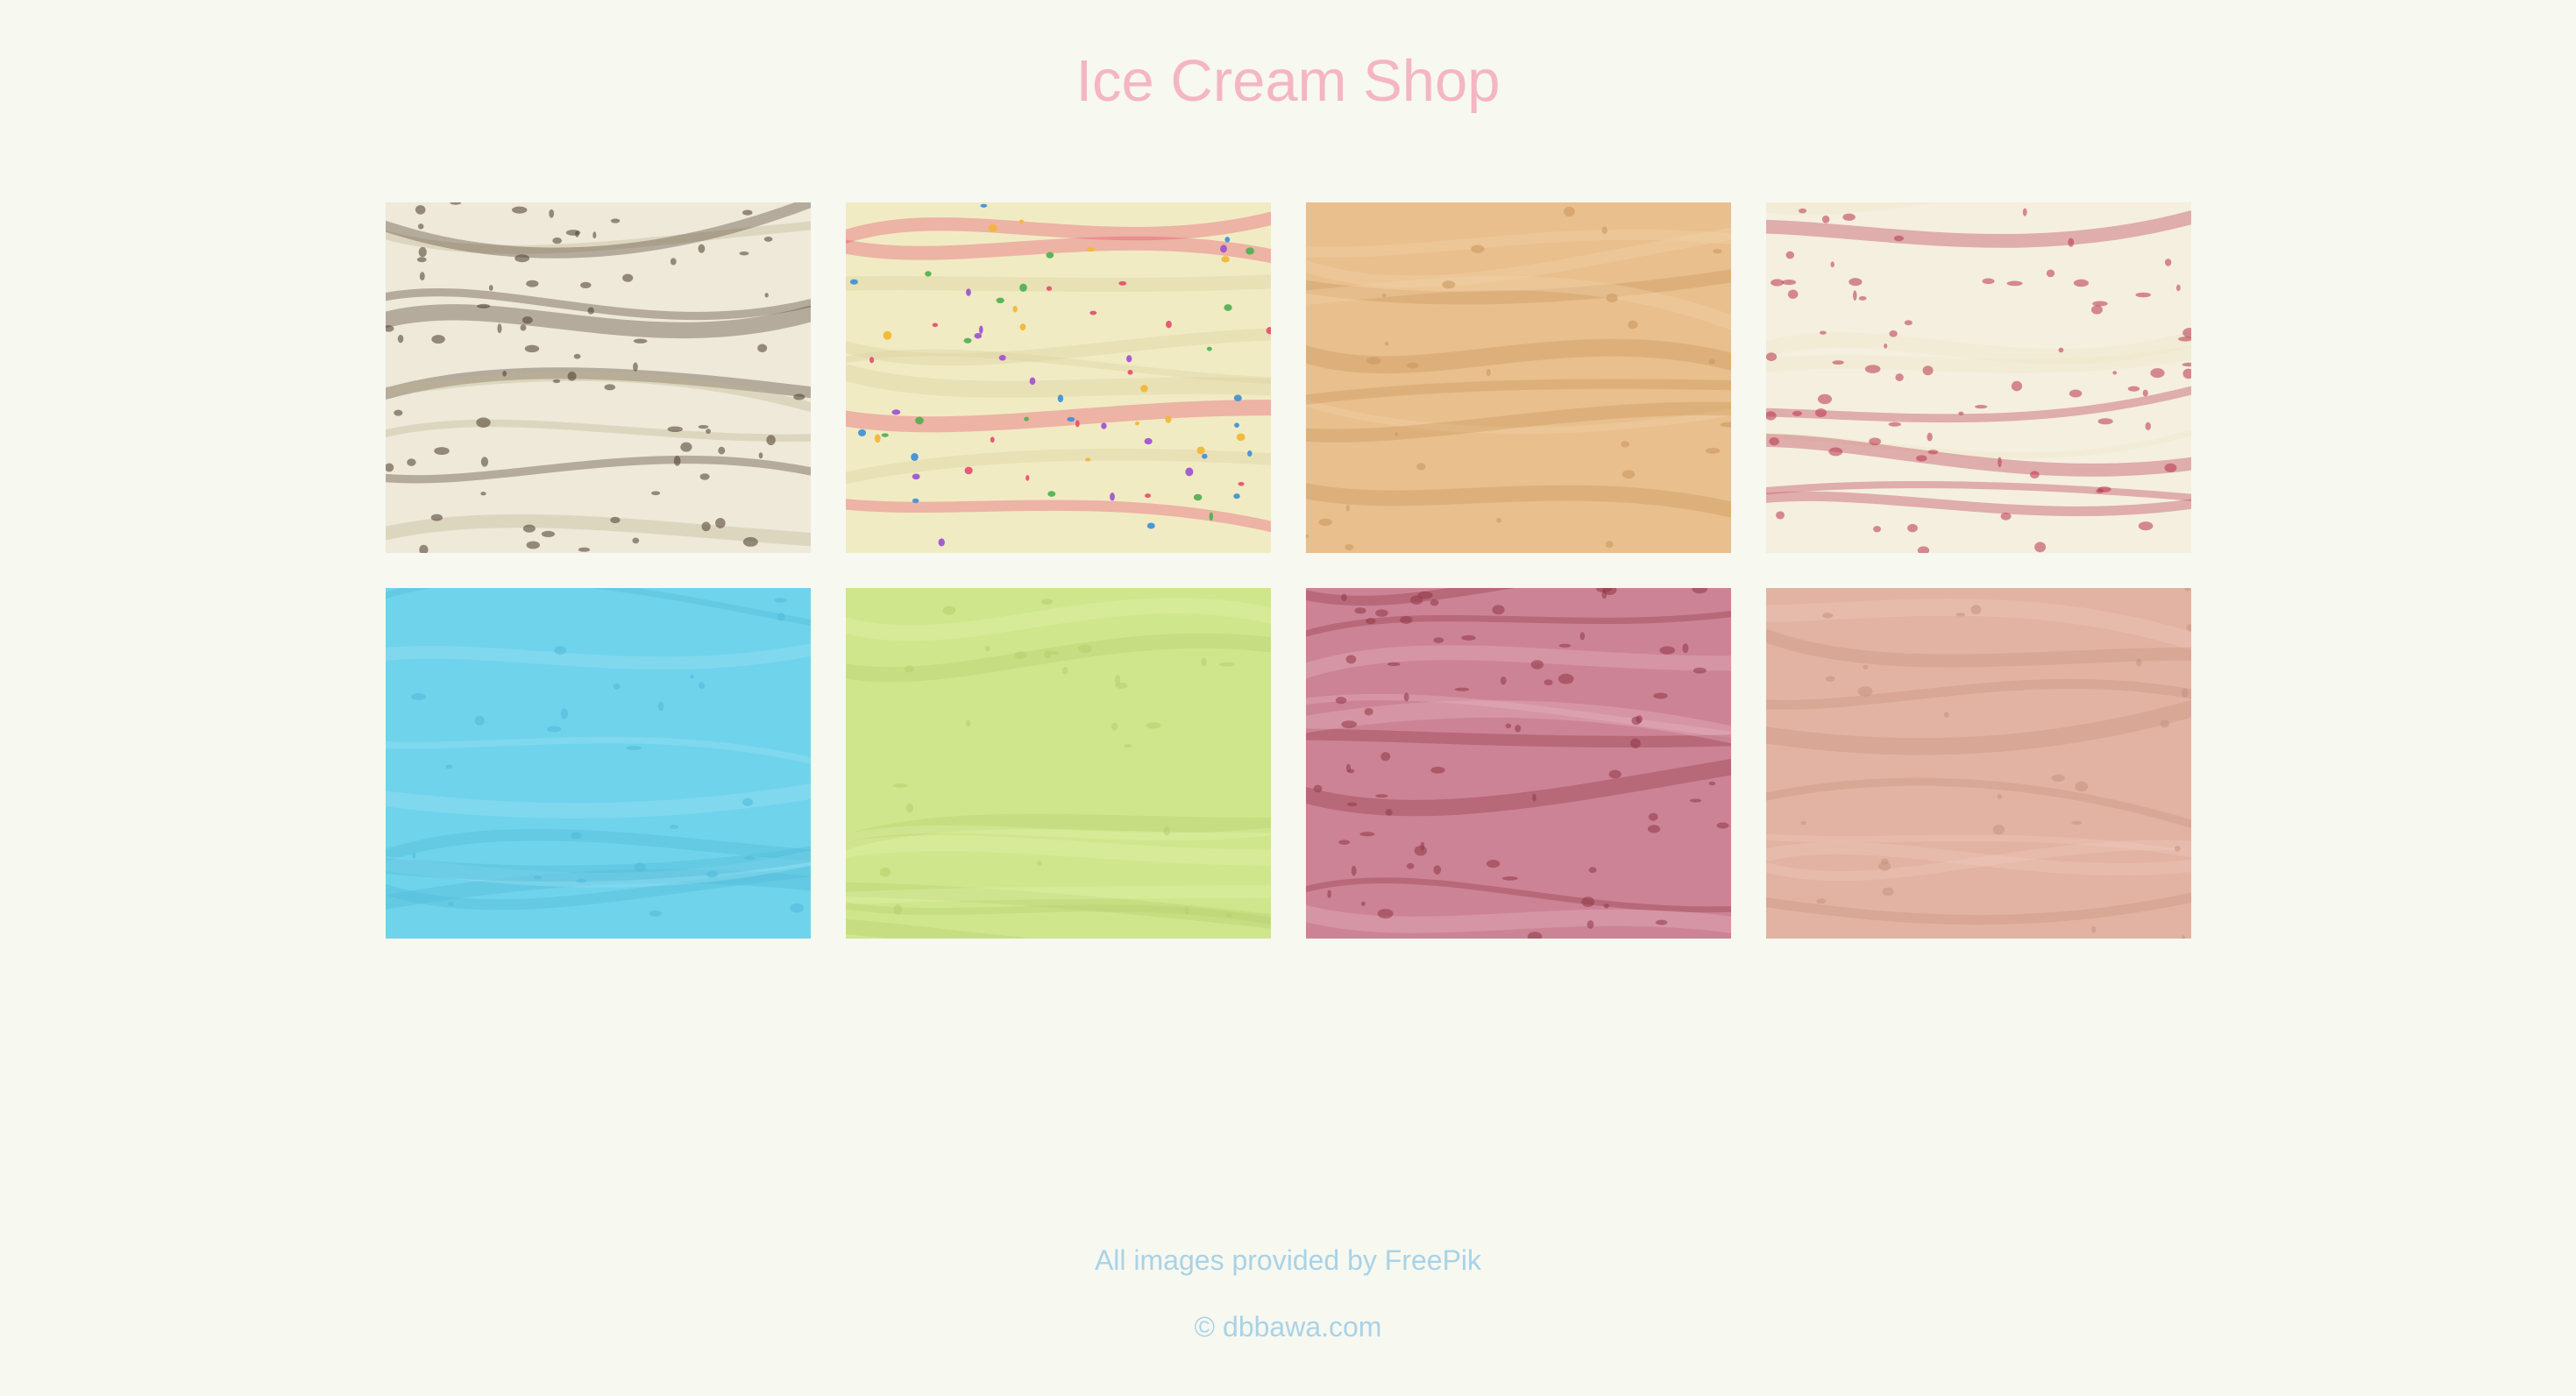 The image size is (2576, 1396). What do you see at coordinates (1433, 1260) in the screenshot?
I see `freepik-link: FreePik` at bounding box center [1433, 1260].